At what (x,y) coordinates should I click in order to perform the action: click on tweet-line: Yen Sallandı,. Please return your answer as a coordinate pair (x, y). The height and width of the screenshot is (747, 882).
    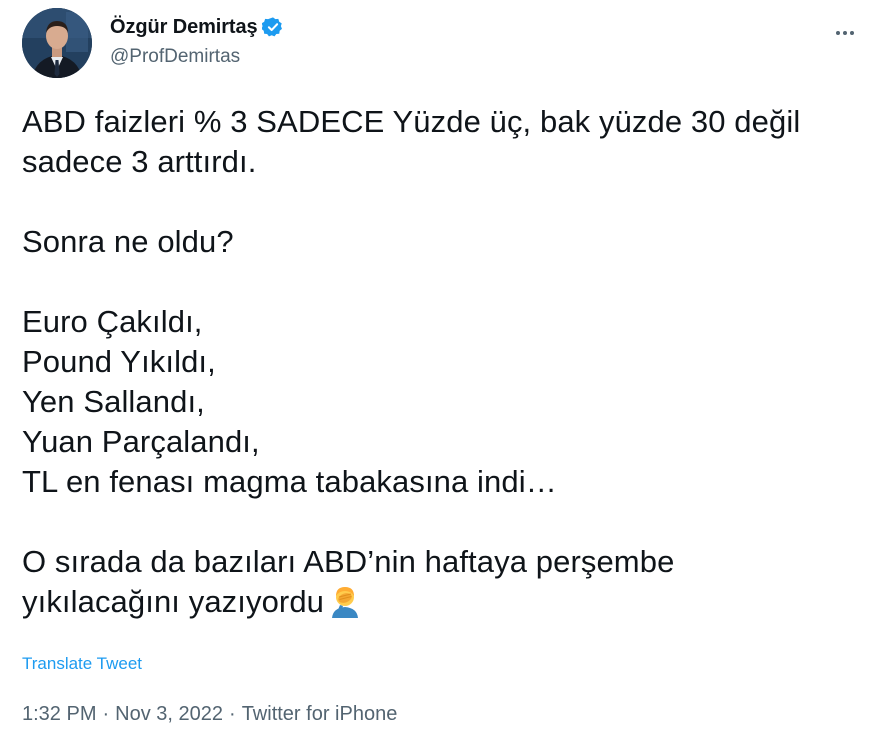
    Looking at the image, I should click on (113, 401).